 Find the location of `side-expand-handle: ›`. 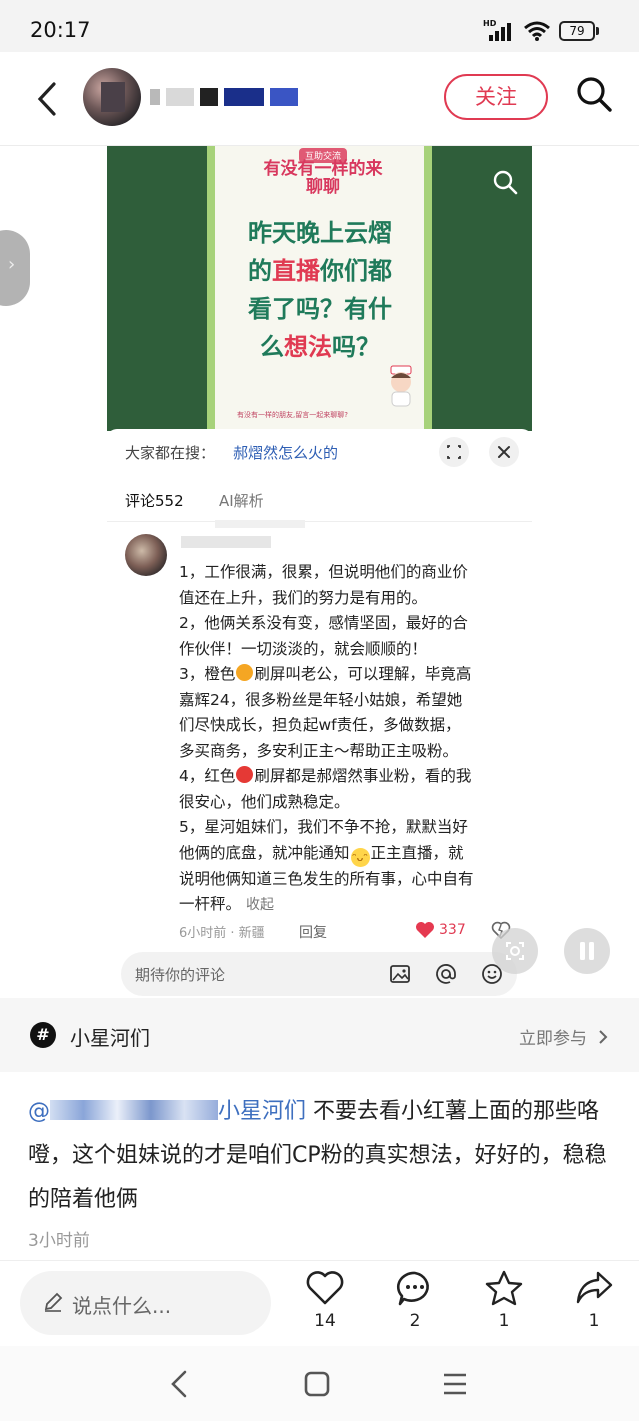

side-expand-handle: › is located at coordinates (15, 268).